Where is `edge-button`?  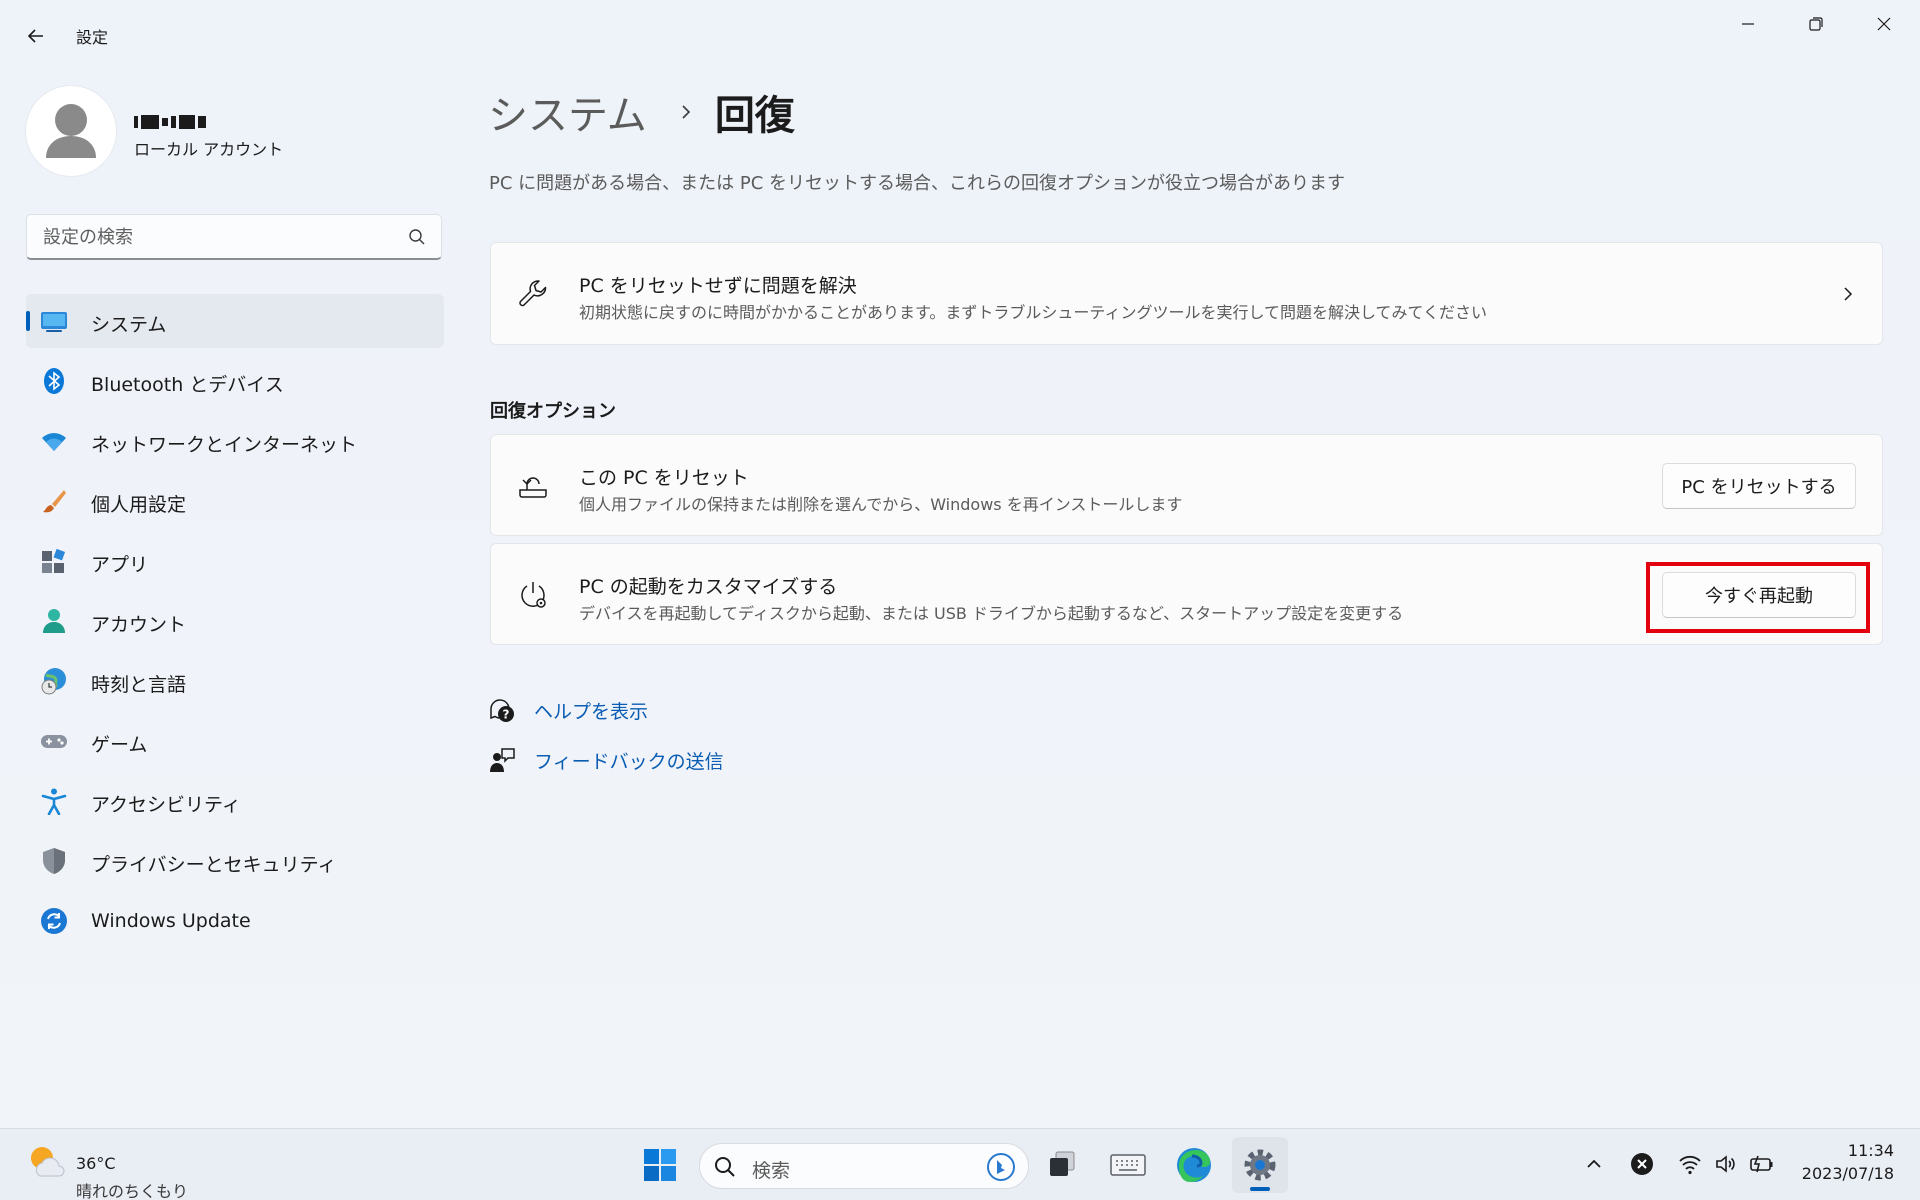 edge-button is located at coordinates (1194, 1165).